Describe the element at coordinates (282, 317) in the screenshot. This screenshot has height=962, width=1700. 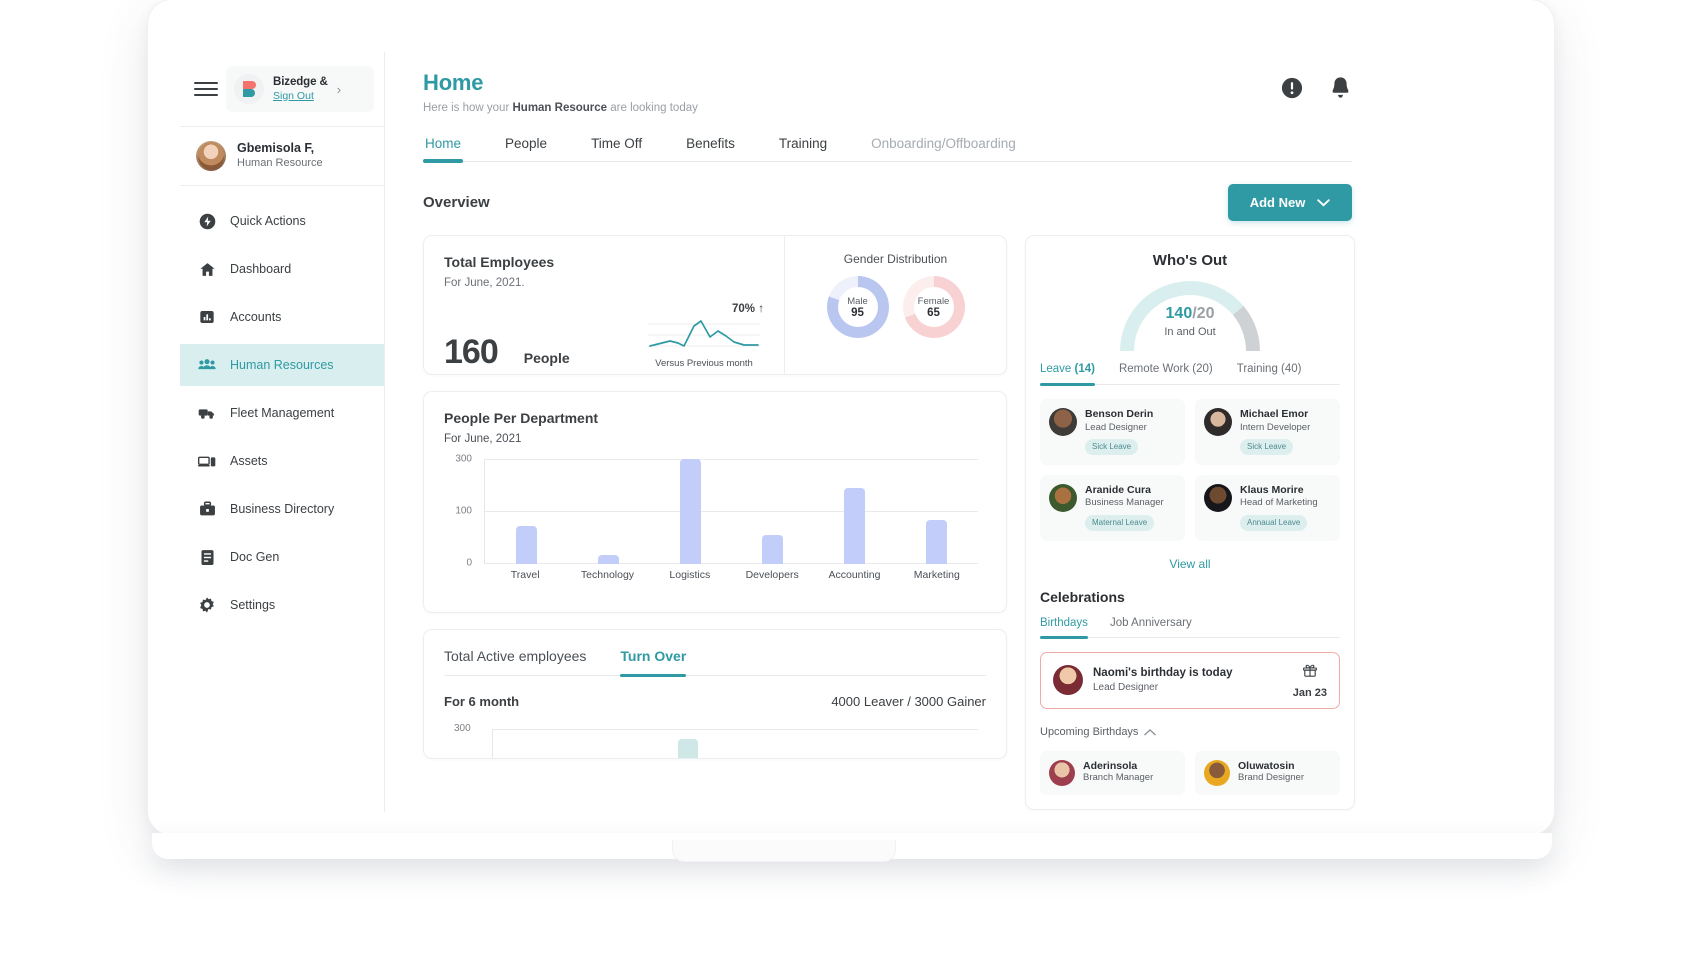
I see `sidebar-item-accounts: Accounts` at that location.